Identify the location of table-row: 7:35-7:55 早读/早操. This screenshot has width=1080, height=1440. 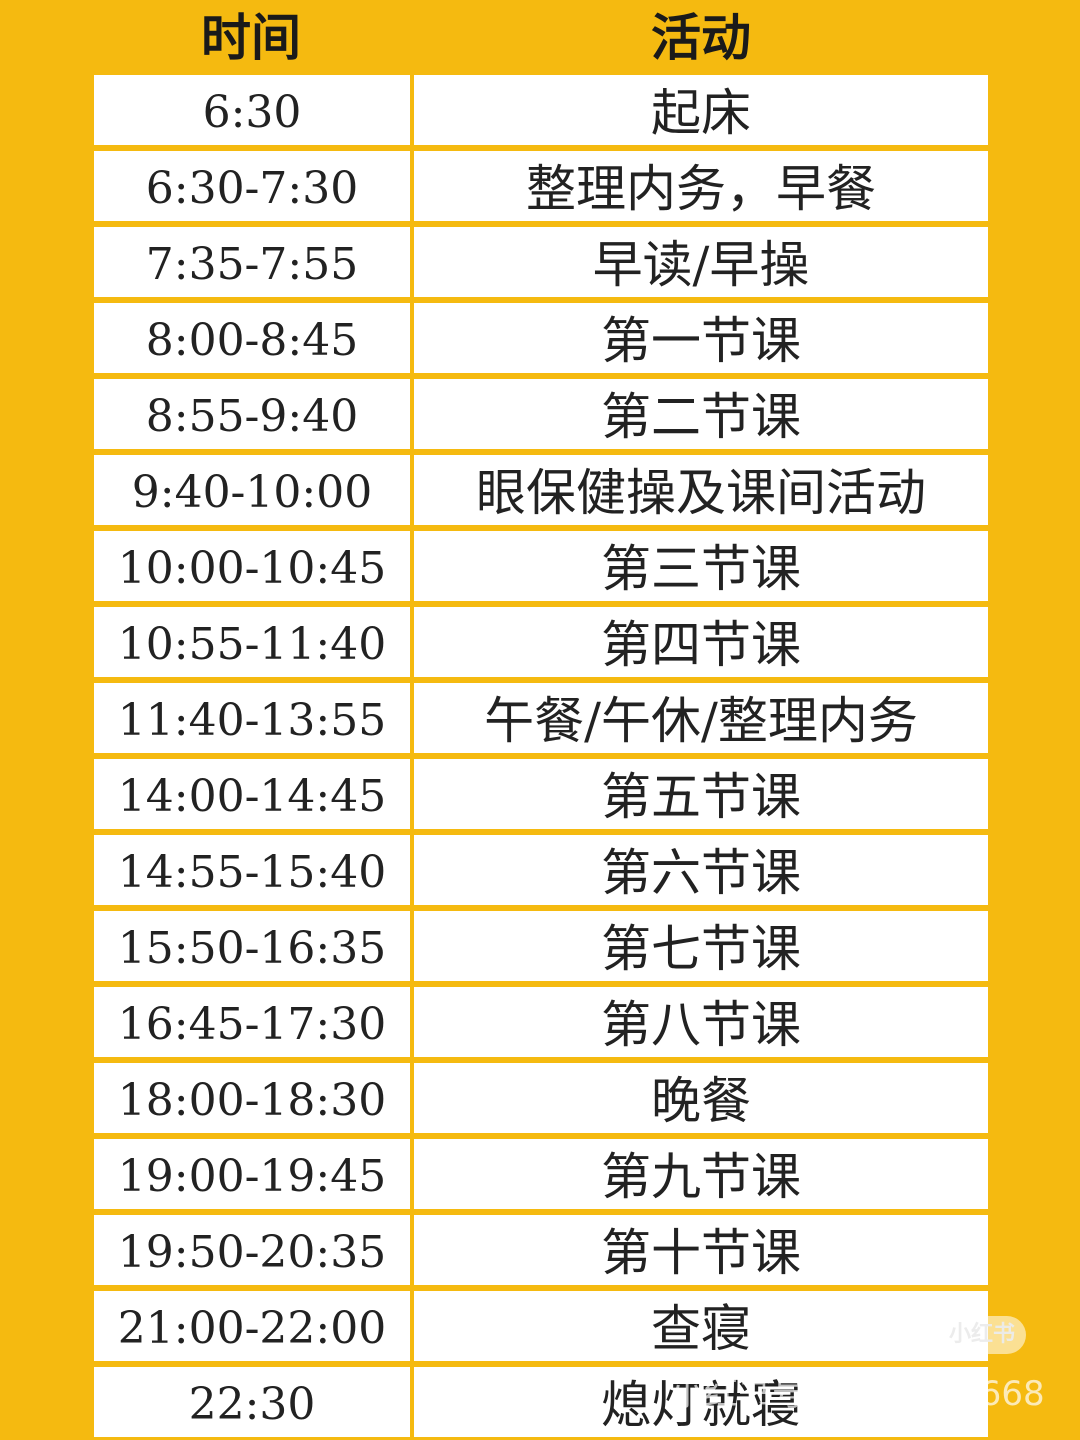
(540, 262).